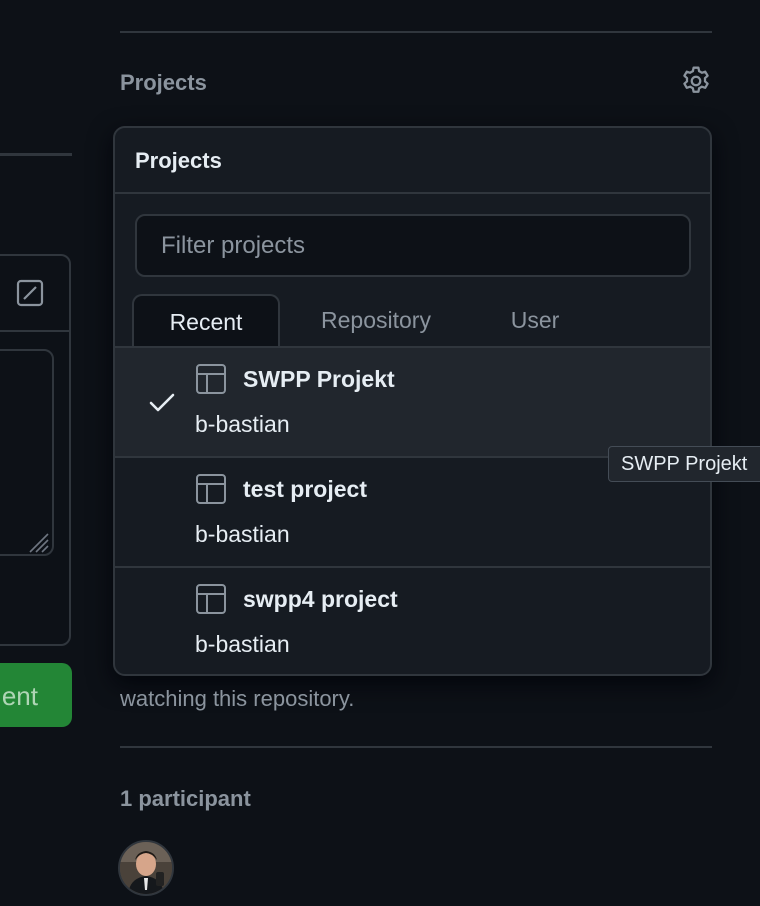  Describe the element at coordinates (412, 193) in the screenshot. I see `popover-header-divider` at that location.